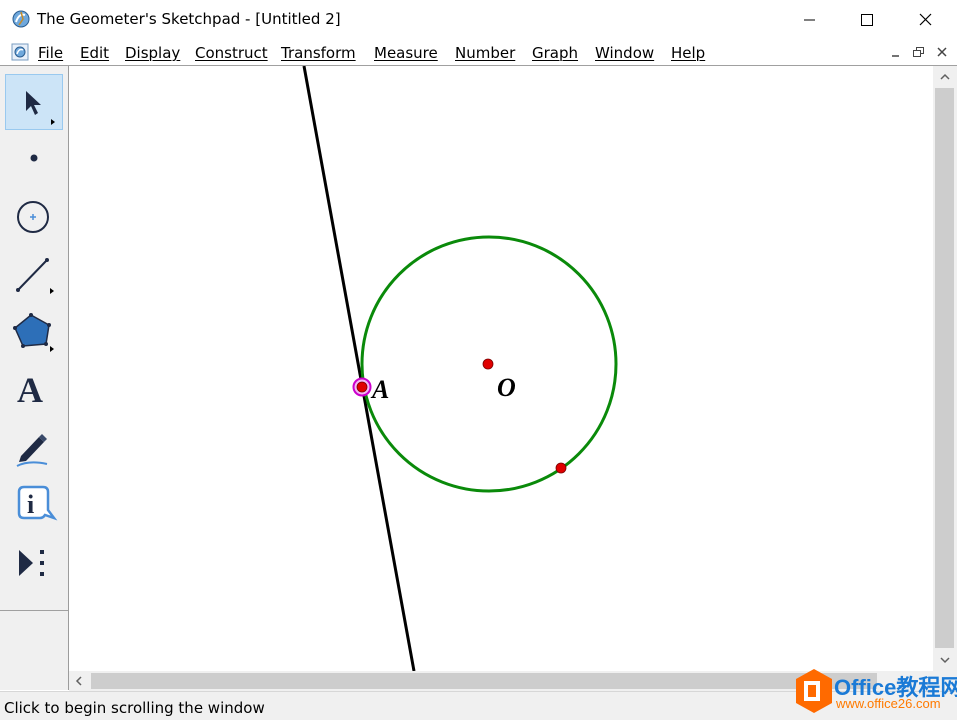  What do you see at coordinates (624, 53) in the screenshot?
I see `menu-window: Window` at bounding box center [624, 53].